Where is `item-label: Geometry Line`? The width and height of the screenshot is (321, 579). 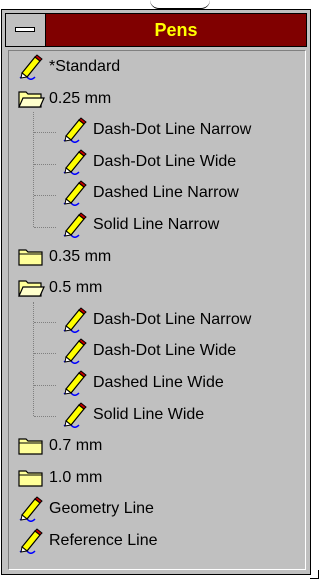
item-label: Geometry Line is located at coordinates (101, 509).